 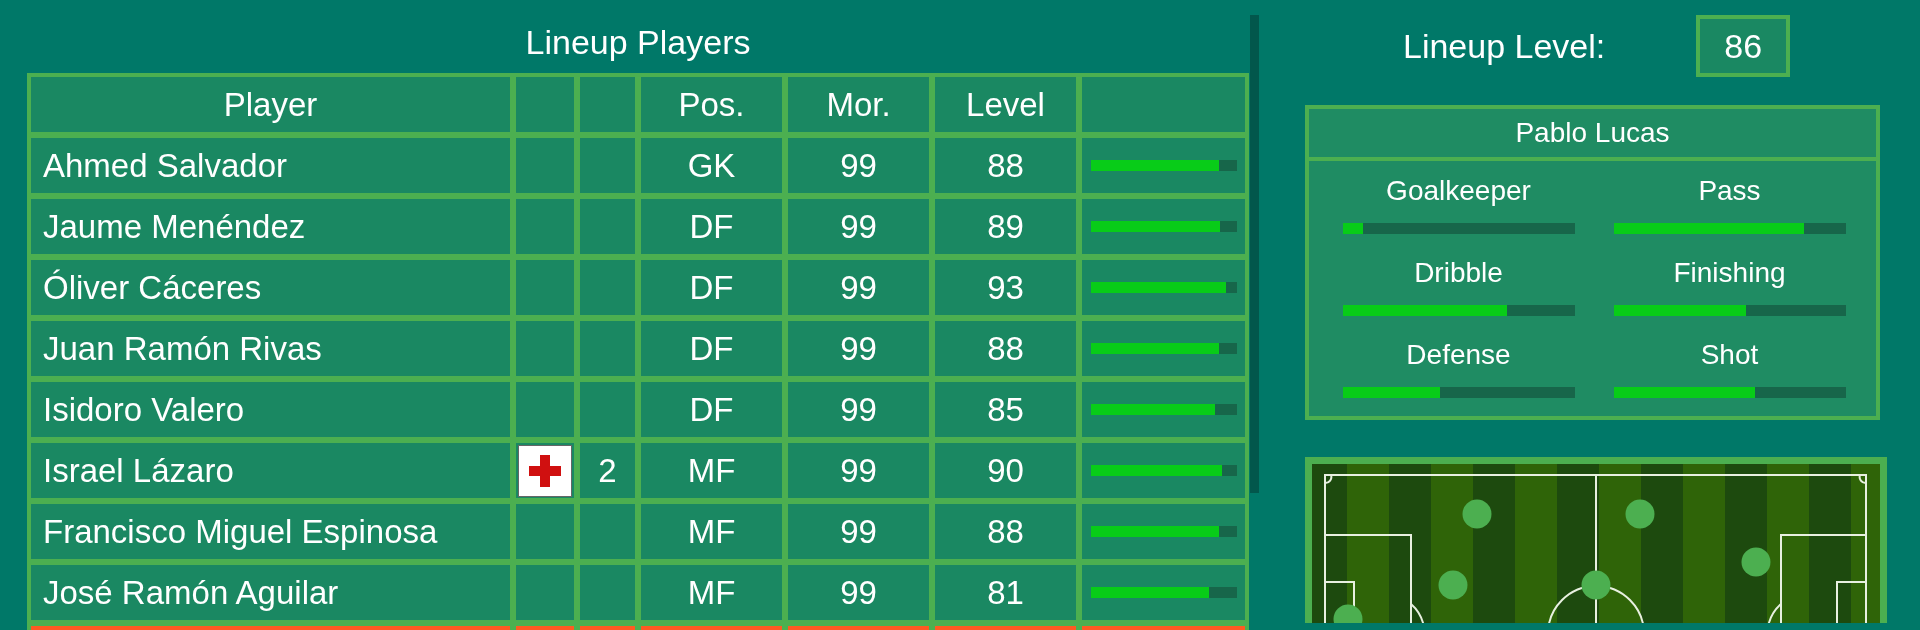 What do you see at coordinates (1005, 104) in the screenshot?
I see `column-header: Level` at bounding box center [1005, 104].